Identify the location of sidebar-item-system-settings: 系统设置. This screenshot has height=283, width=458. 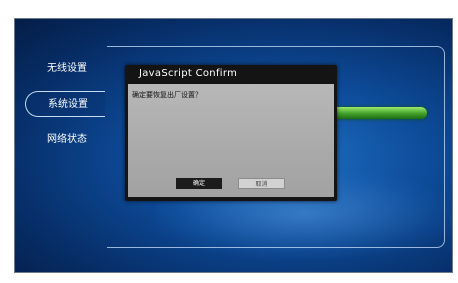
(65, 104).